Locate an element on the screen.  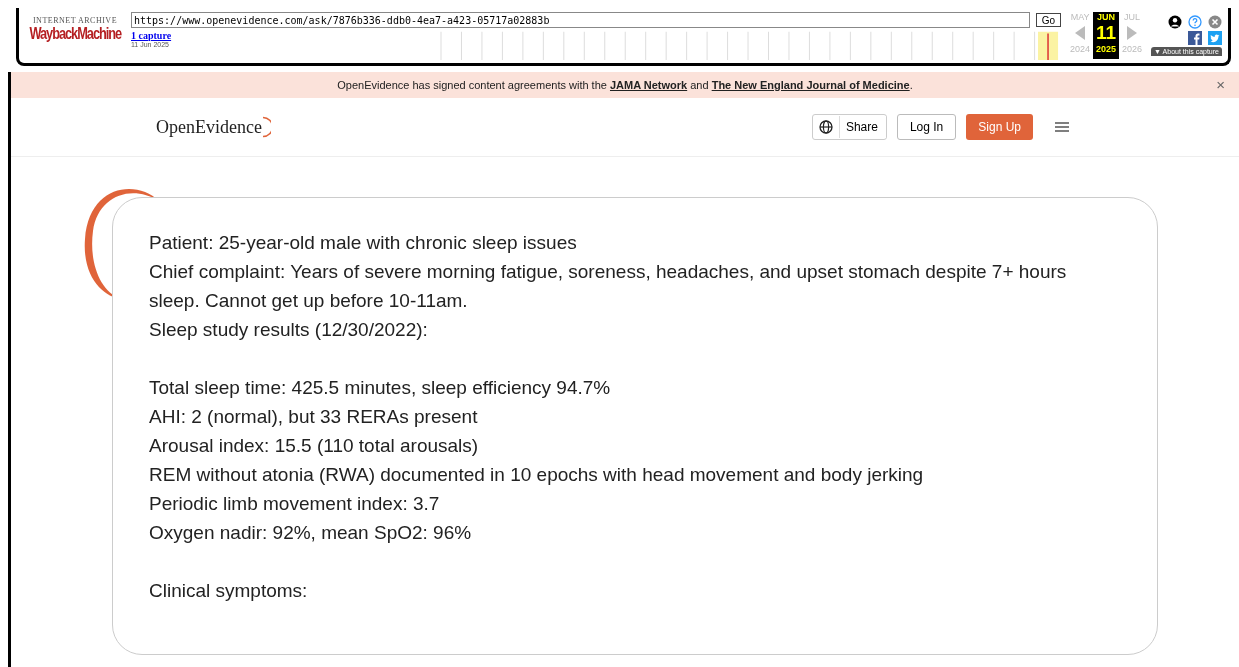
year-label: 2026 is located at coordinates (1132, 49).